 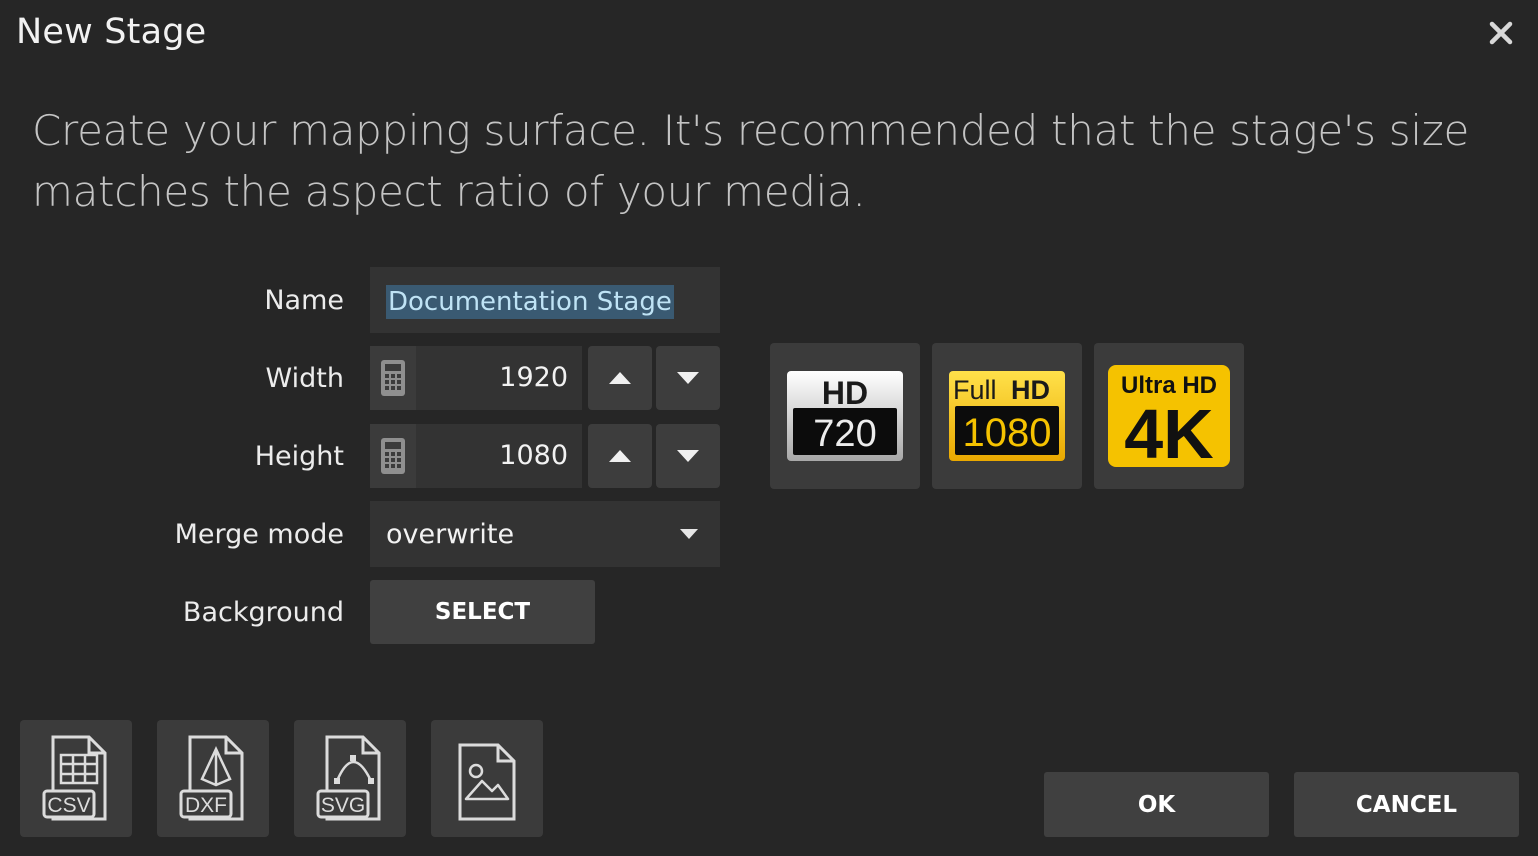 I want to click on import-dxf-button: DXF, so click(x=213, y=778).